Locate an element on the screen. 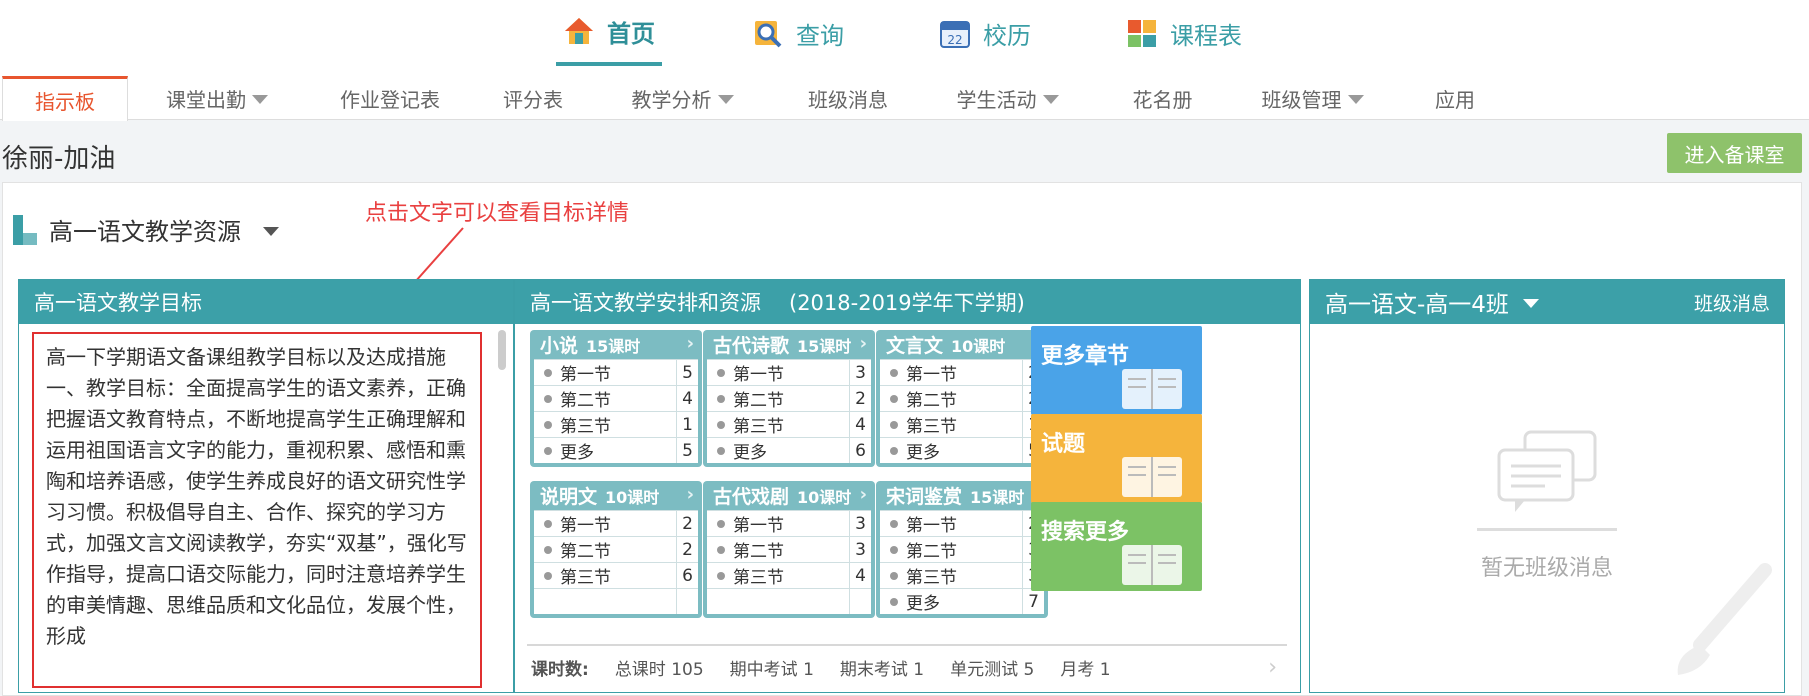 The image size is (1809, 696). home-icon is located at coordinates (579, 31).